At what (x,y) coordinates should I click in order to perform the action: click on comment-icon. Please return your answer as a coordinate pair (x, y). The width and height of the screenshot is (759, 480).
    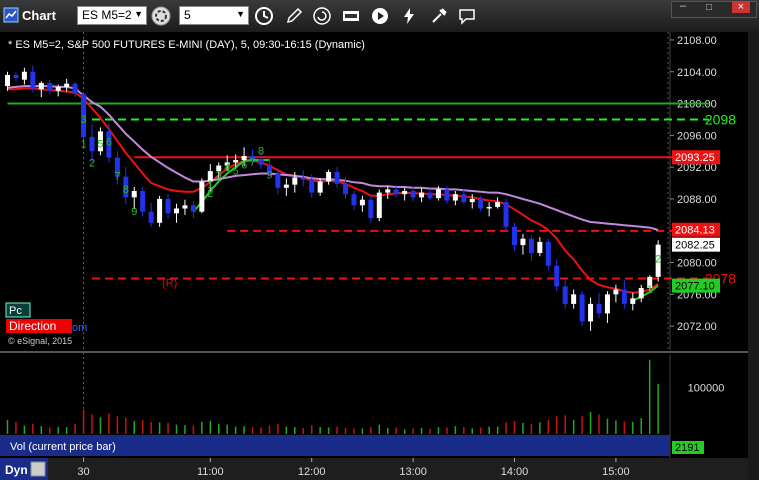
    Looking at the image, I should click on (467, 16).